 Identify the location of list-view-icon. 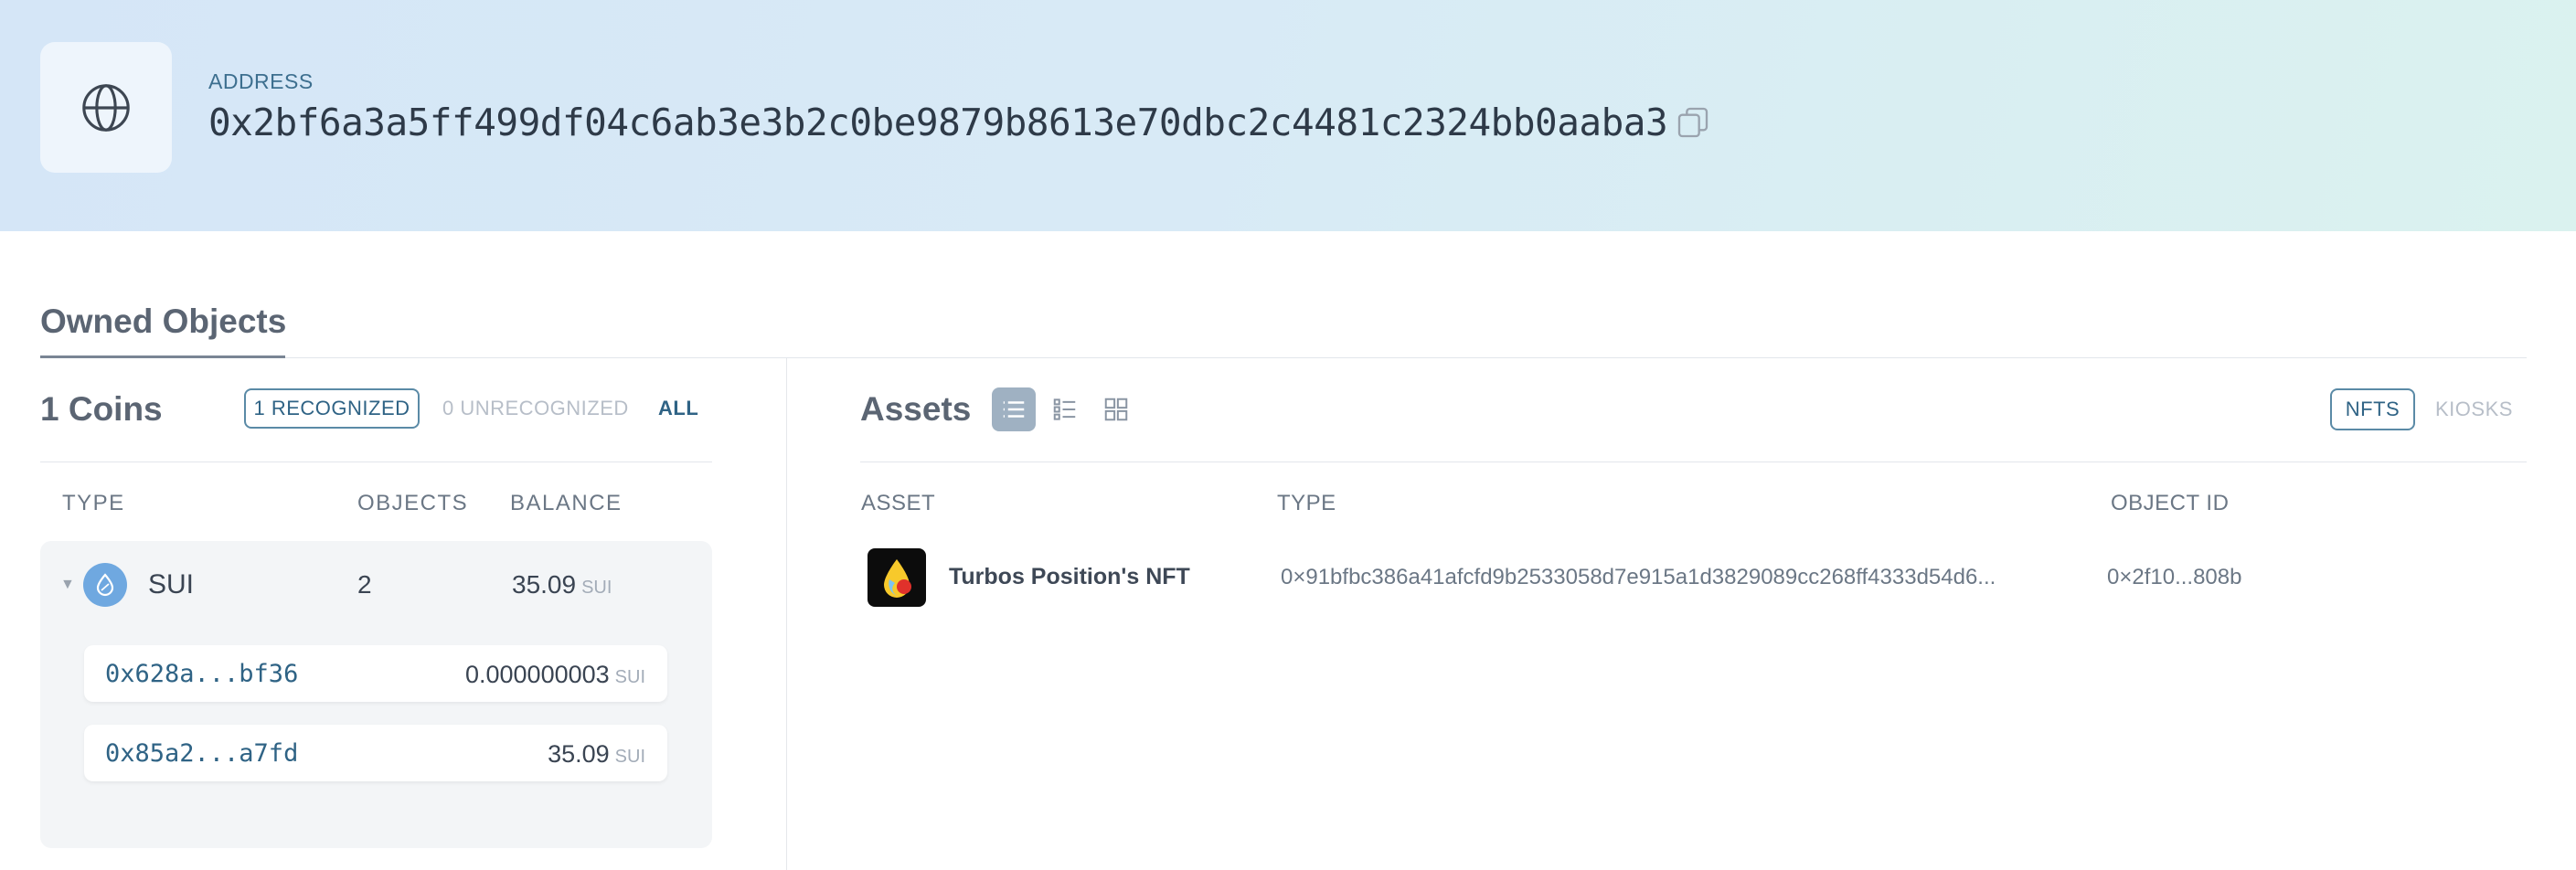
(1014, 409).